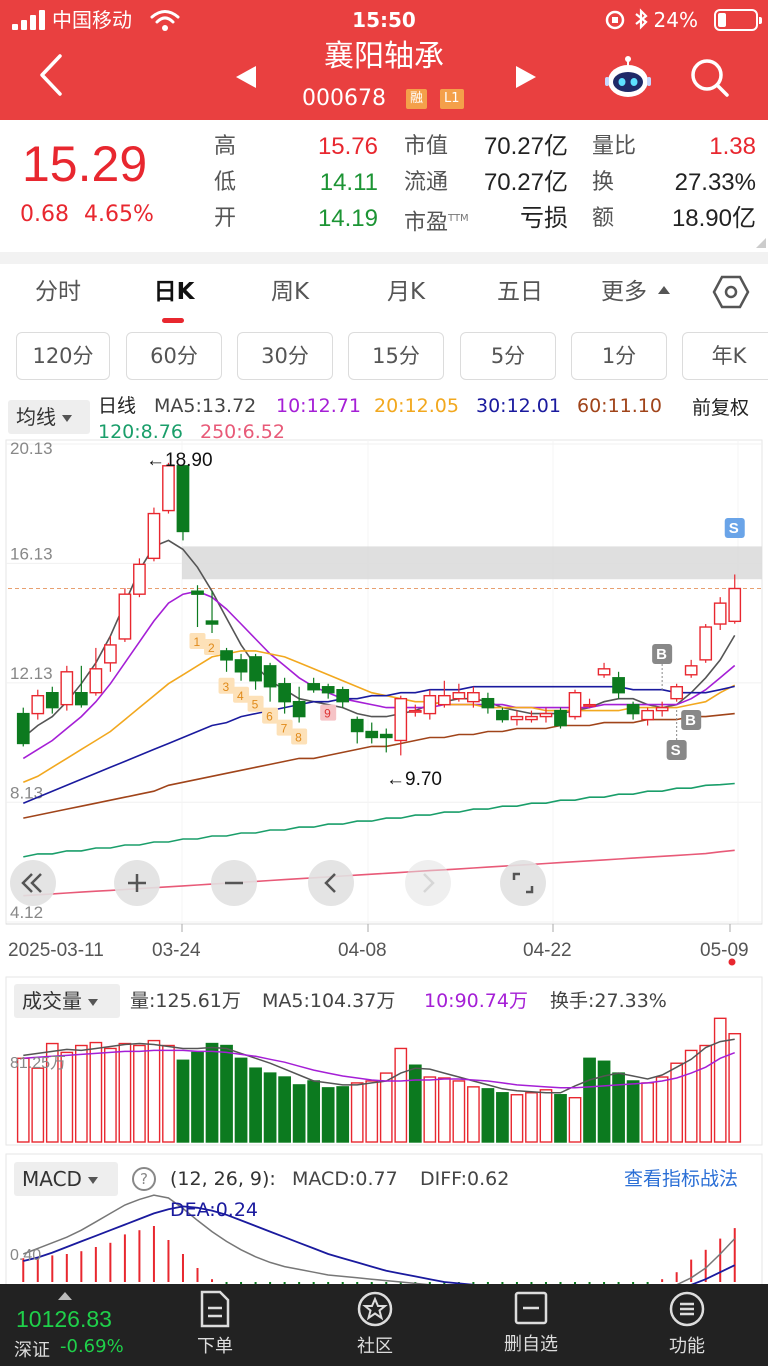 The image size is (768, 1366). I want to click on macd-chip: MACD, so click(66, 1179).